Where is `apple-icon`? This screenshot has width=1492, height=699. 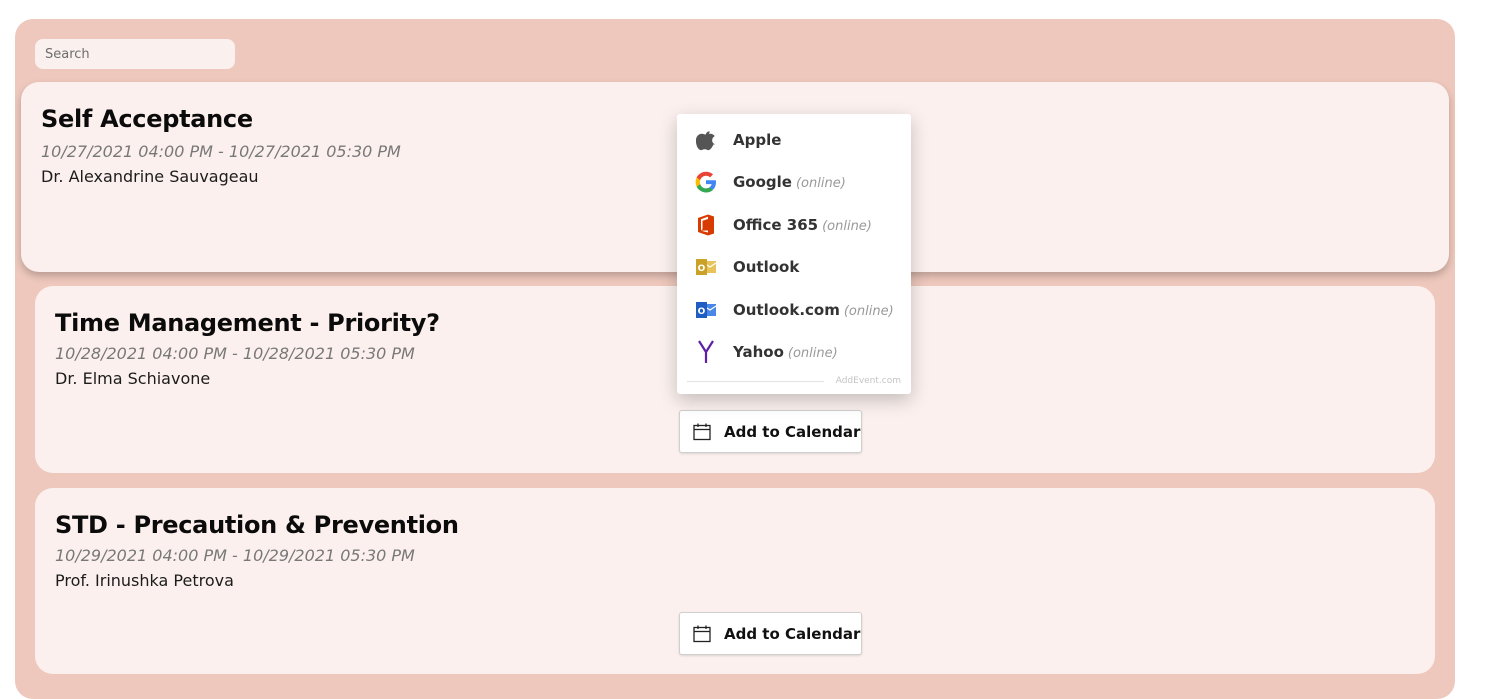
apple-icon is located at coordinates (706, 140).